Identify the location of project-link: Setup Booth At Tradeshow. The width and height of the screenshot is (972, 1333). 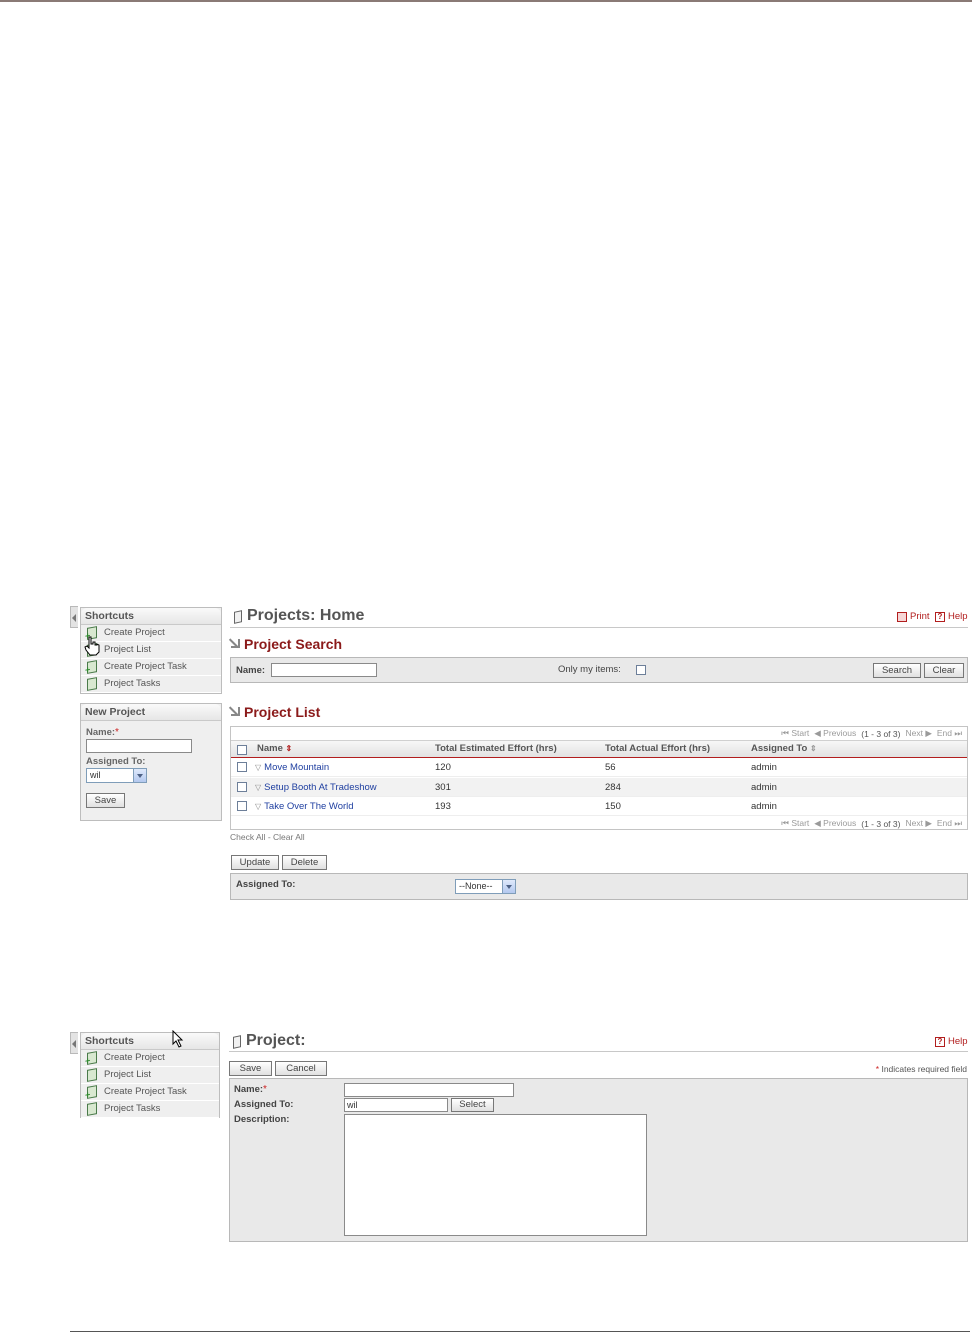
(320, 787).